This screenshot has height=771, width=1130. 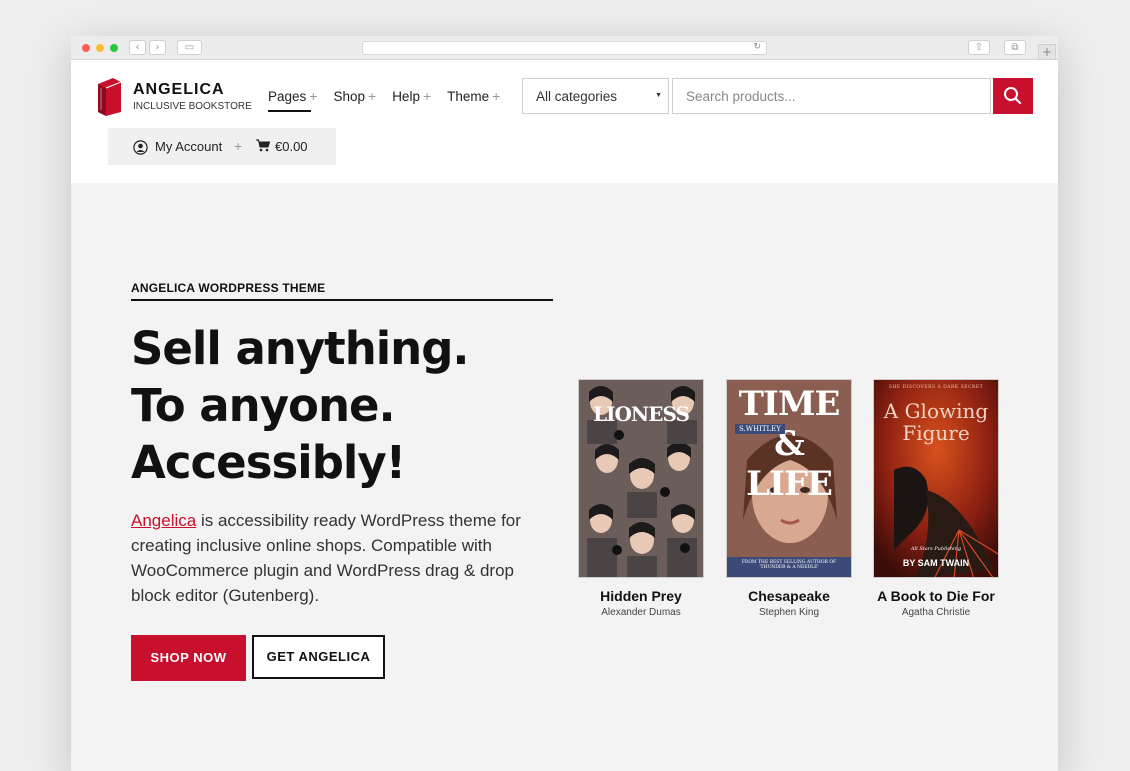 I want to click on browser-toolbar: ‹ › ▭ ↻ ⇧ ⧉, so click(x=564, y=48).